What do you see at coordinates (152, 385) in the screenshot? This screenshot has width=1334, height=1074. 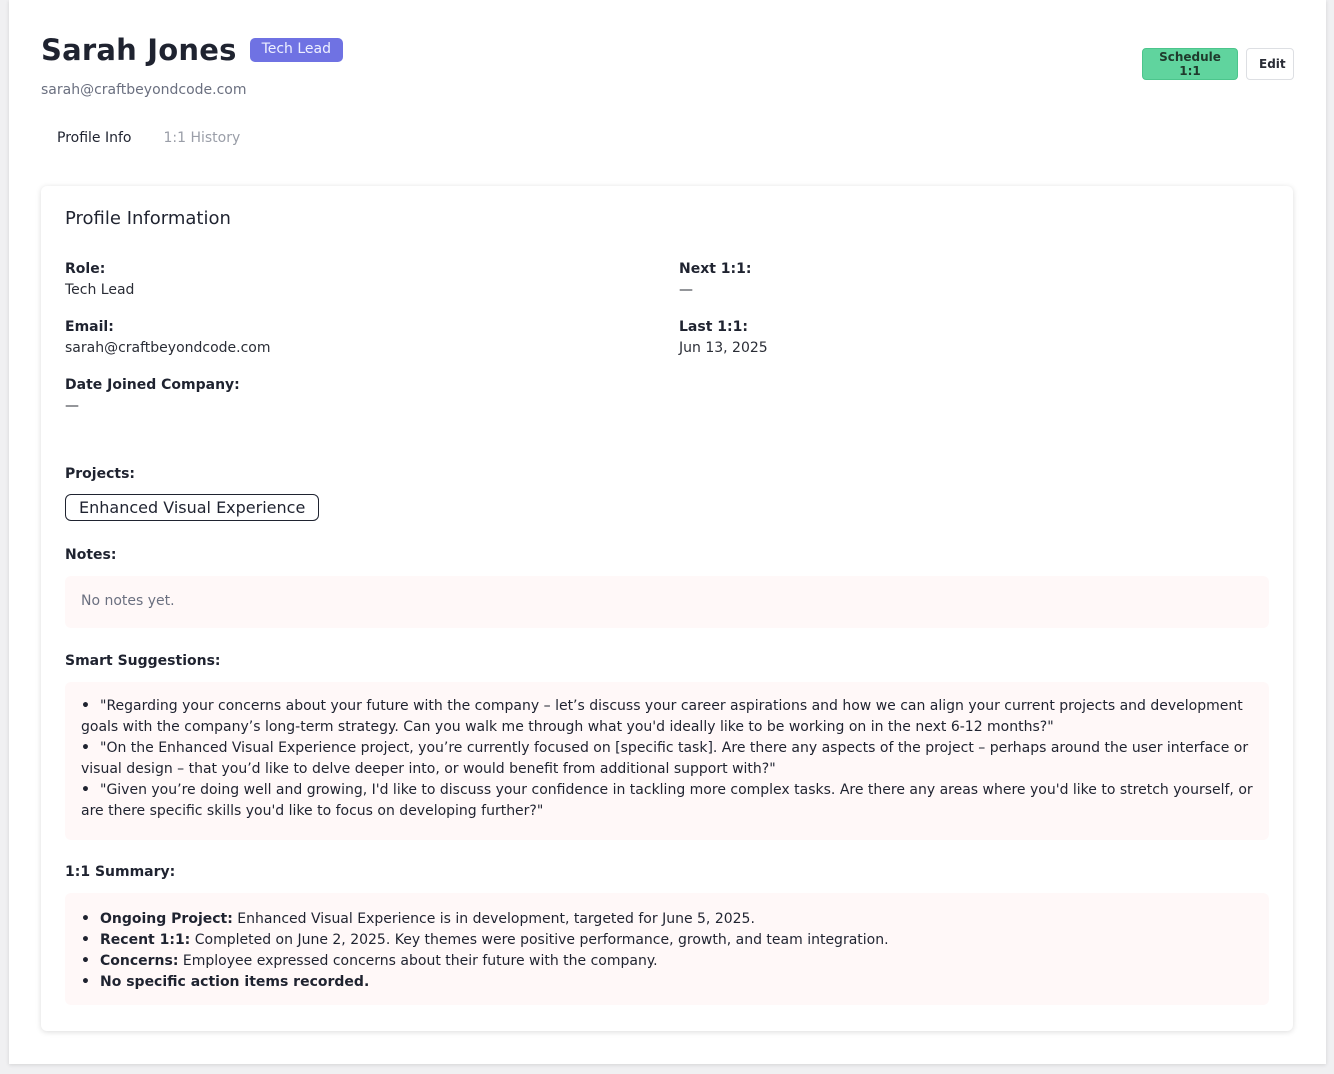 I see `date-joined-label: Date Joined Company:` at bounding box center [152, 385].